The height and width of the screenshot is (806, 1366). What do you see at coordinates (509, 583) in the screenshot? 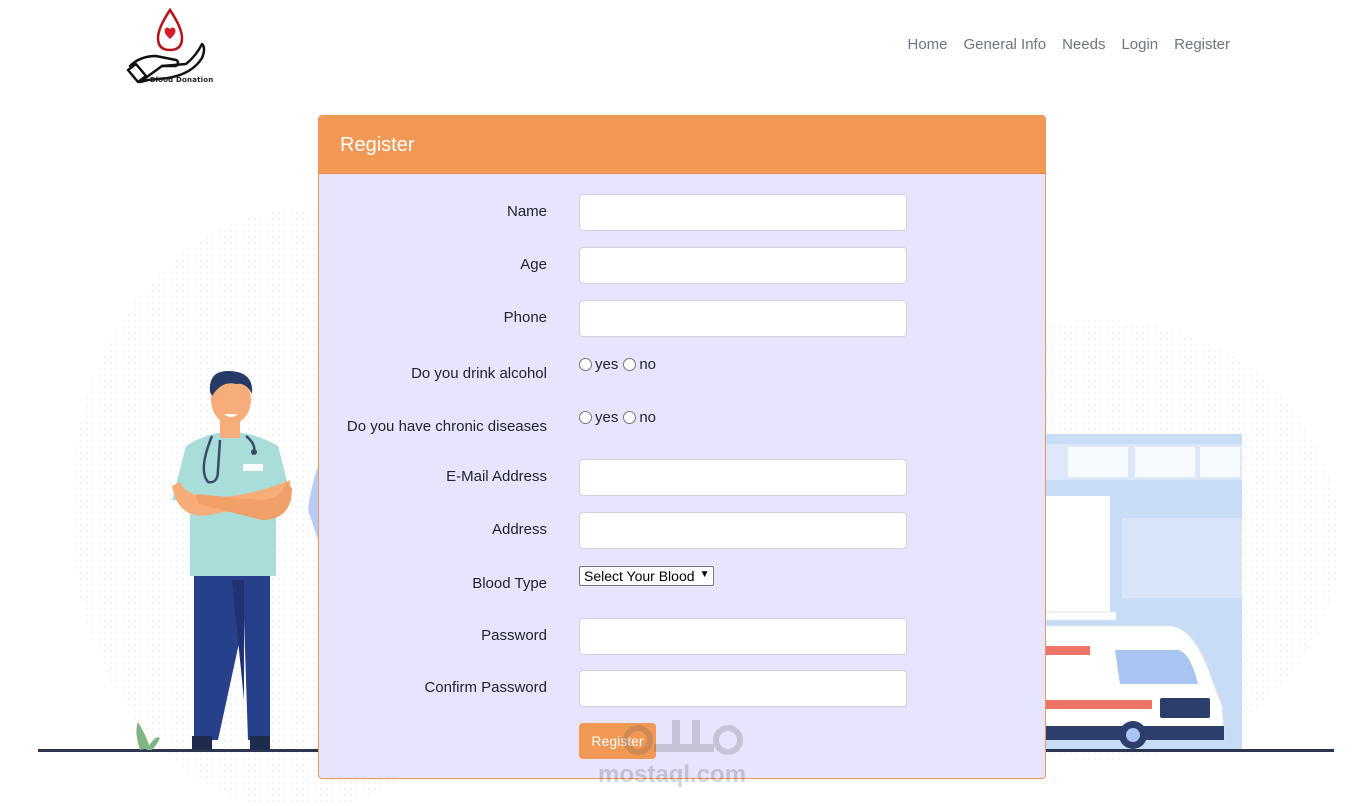
I see `blood-type-label: Blood Type` at bounding box center [509, 583].